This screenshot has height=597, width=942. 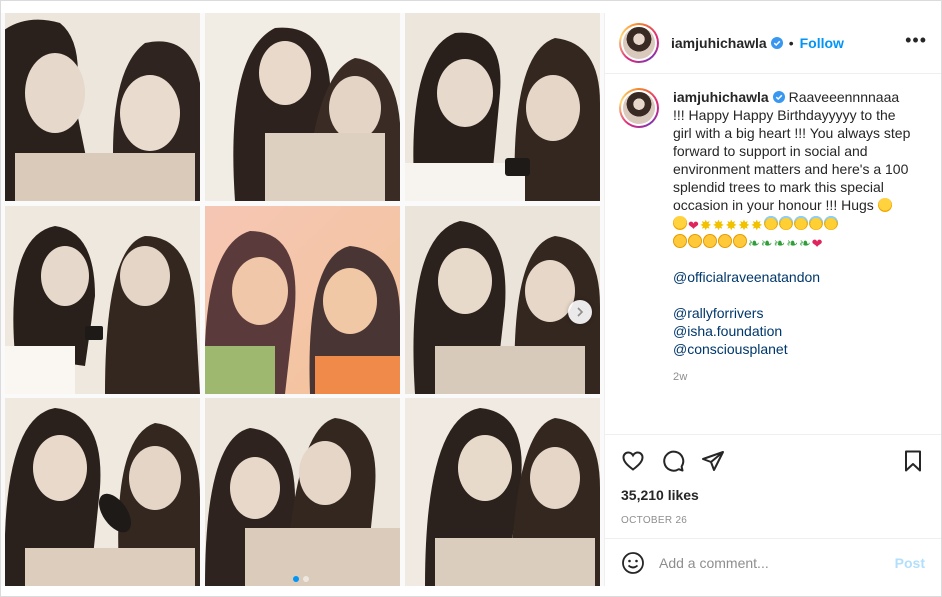 What do you see at coordinates (793, 377) in the screenshot?
I see `caption-timestamp: 2w` at bounding box center [793, 377].